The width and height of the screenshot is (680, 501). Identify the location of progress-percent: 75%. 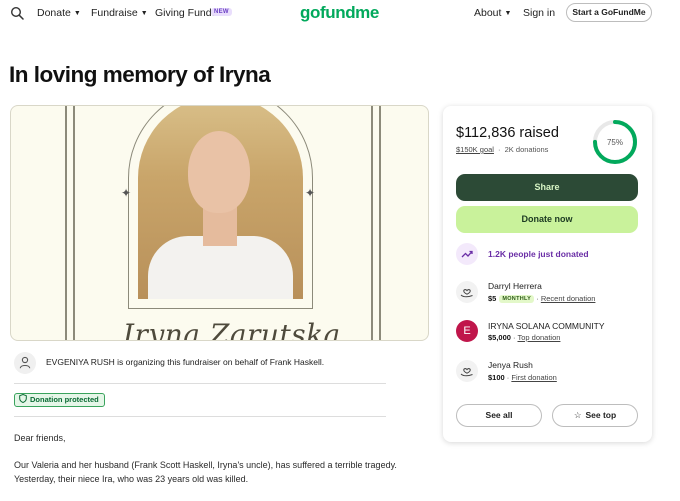
(615, 142).